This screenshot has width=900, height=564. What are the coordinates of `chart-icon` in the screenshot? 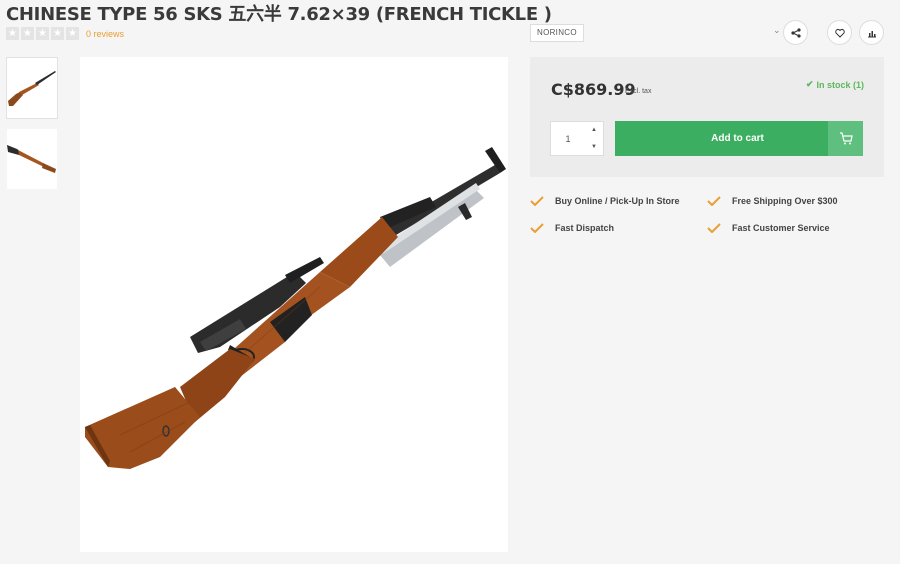 It's located at (871, 33).